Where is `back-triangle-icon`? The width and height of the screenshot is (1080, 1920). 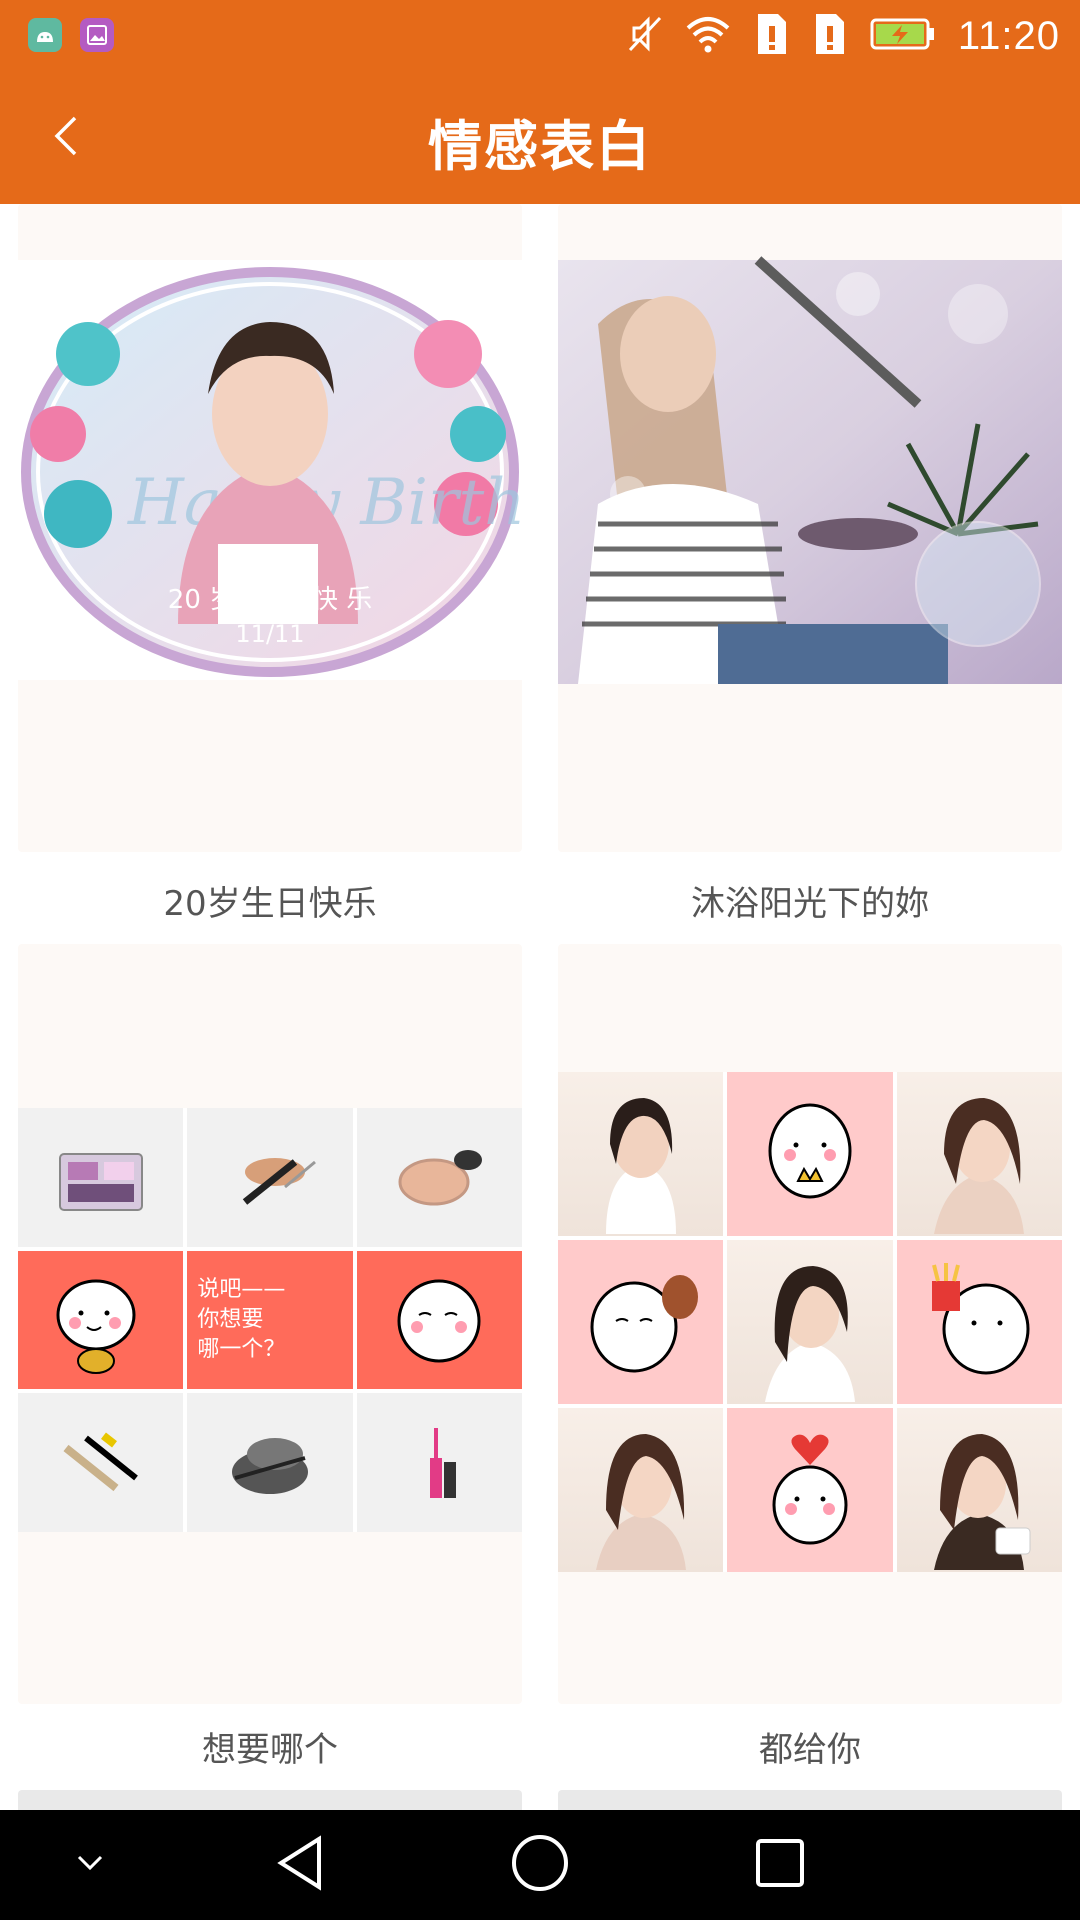 back-triangle-icon is located at coordinates (300, 1865).